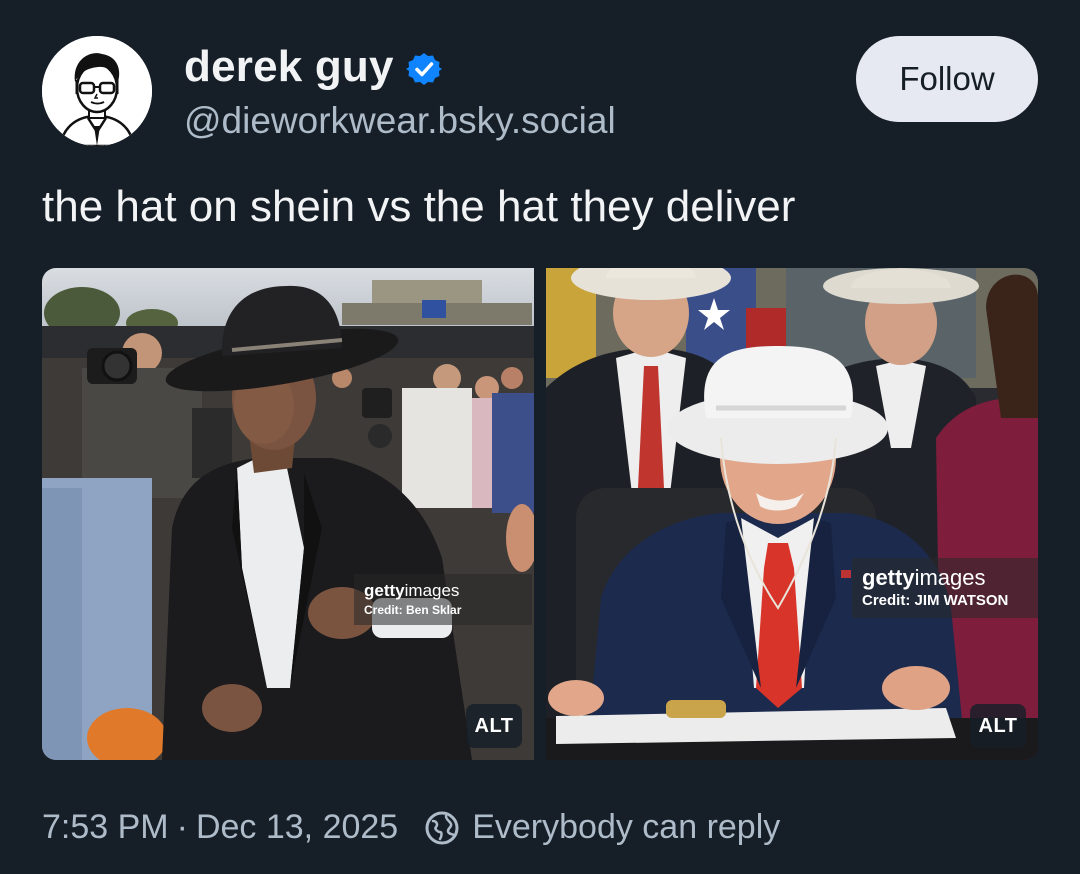 This screenshot has width=1080, height=874. I want to click on display-name-row: derek guy, so click(313, 67).